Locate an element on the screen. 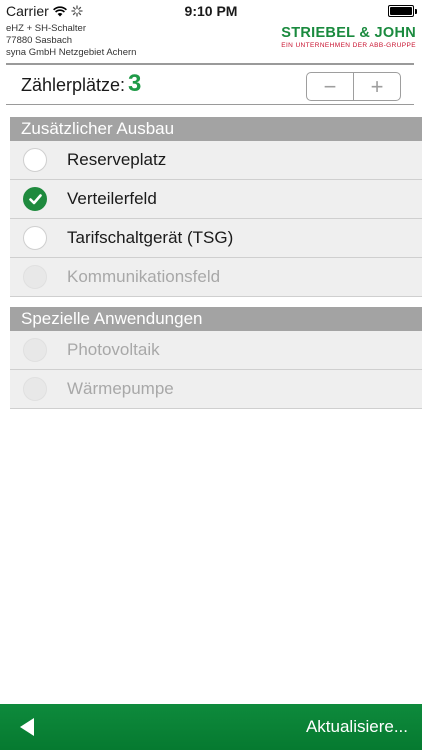  option-row-waermepumpe: Wärmepumpe is located at coordinates (216, 389).